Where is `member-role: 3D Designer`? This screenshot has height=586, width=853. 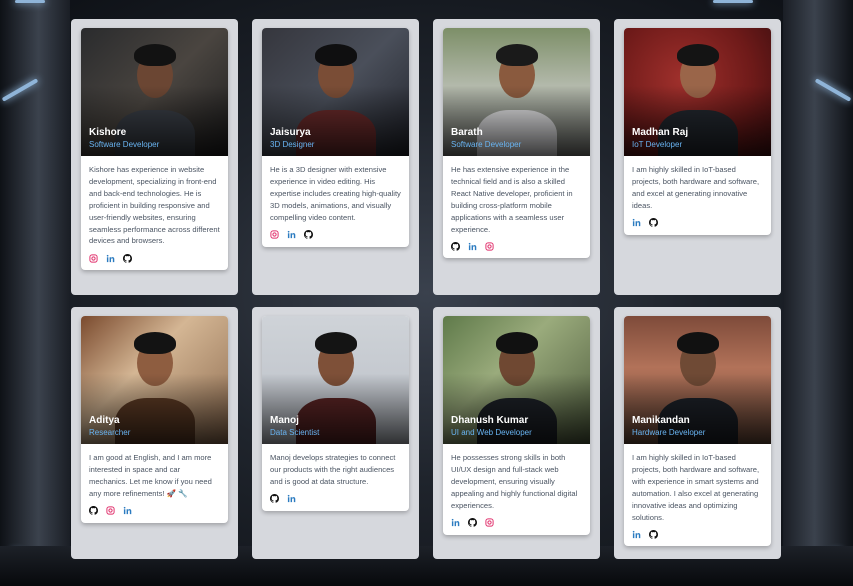 member-role: 3D Designer is located at coordinates (292, 144).